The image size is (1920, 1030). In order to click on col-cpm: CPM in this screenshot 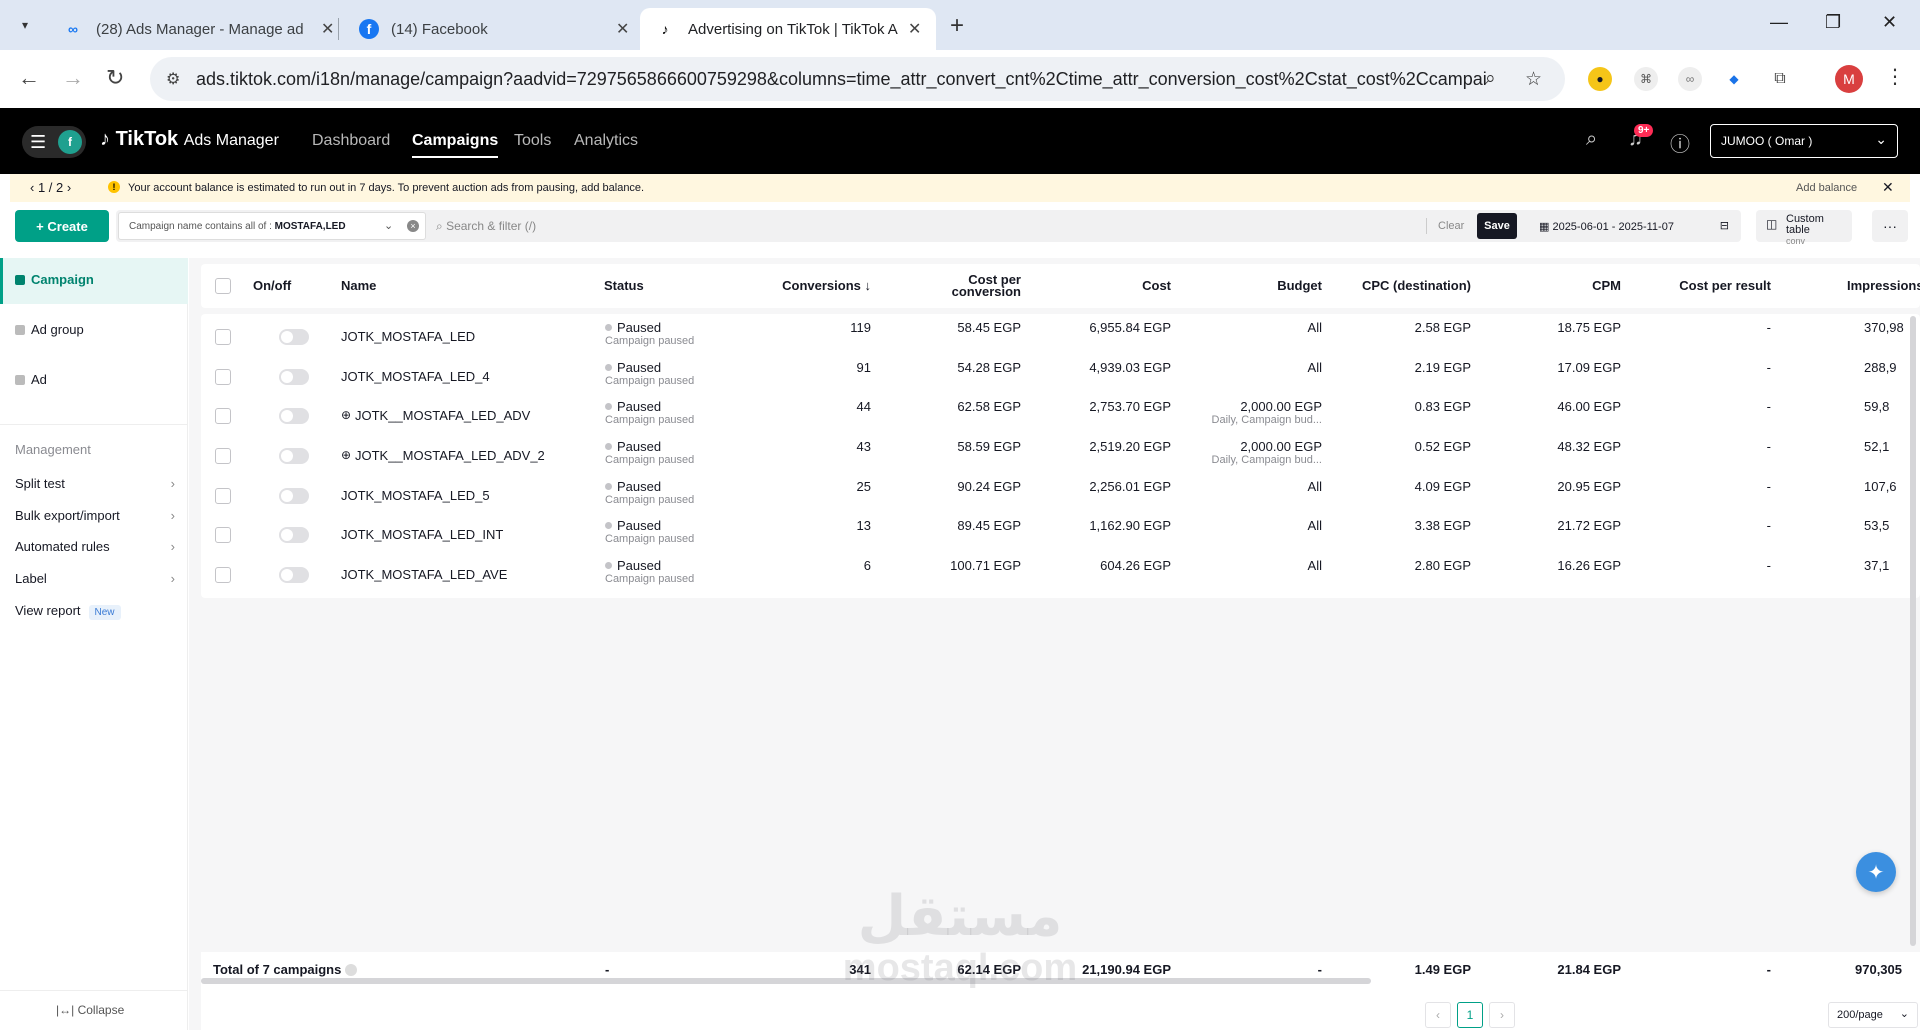, I will do `click(1561, 285)`.